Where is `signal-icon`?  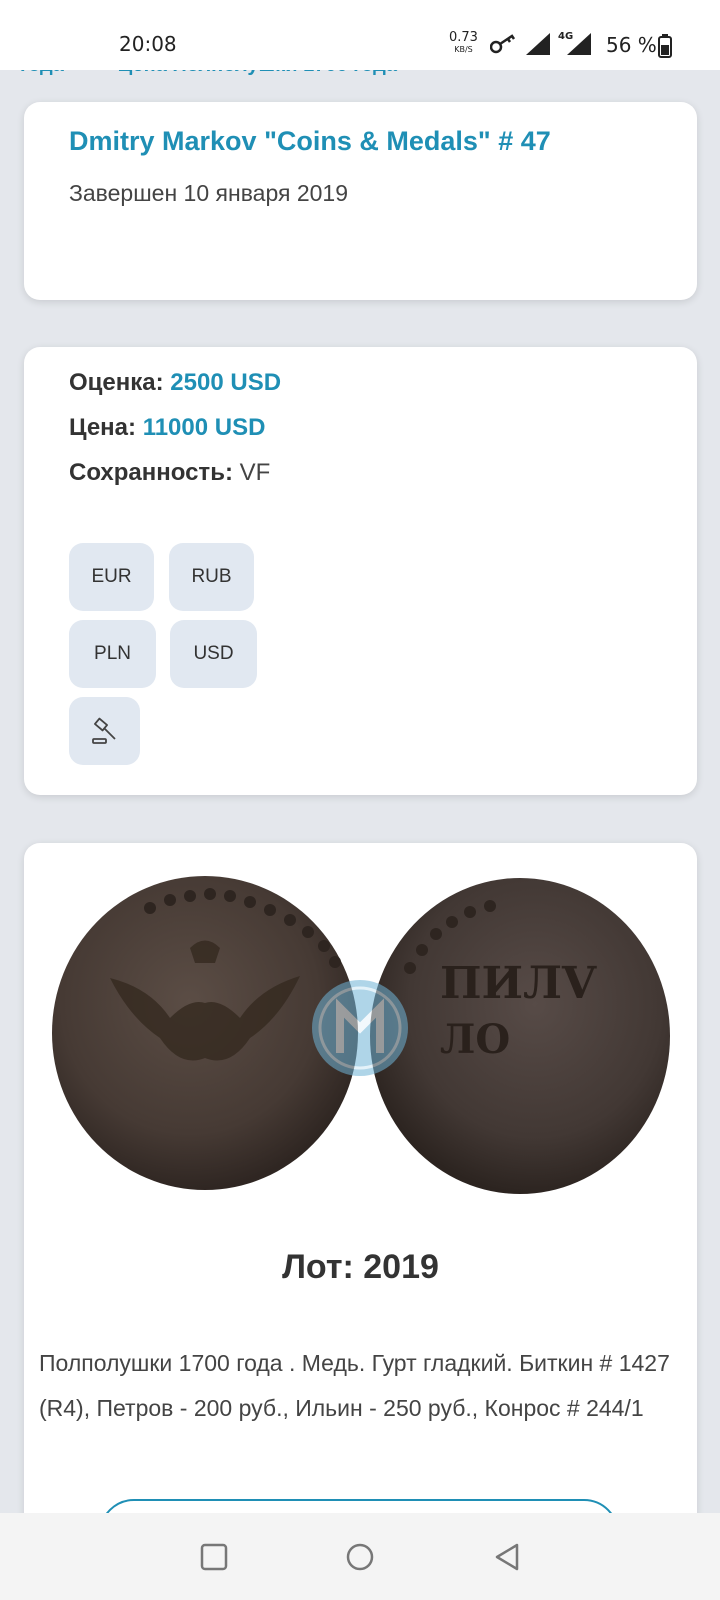
signal-icon is located at coordinates (538, 44).